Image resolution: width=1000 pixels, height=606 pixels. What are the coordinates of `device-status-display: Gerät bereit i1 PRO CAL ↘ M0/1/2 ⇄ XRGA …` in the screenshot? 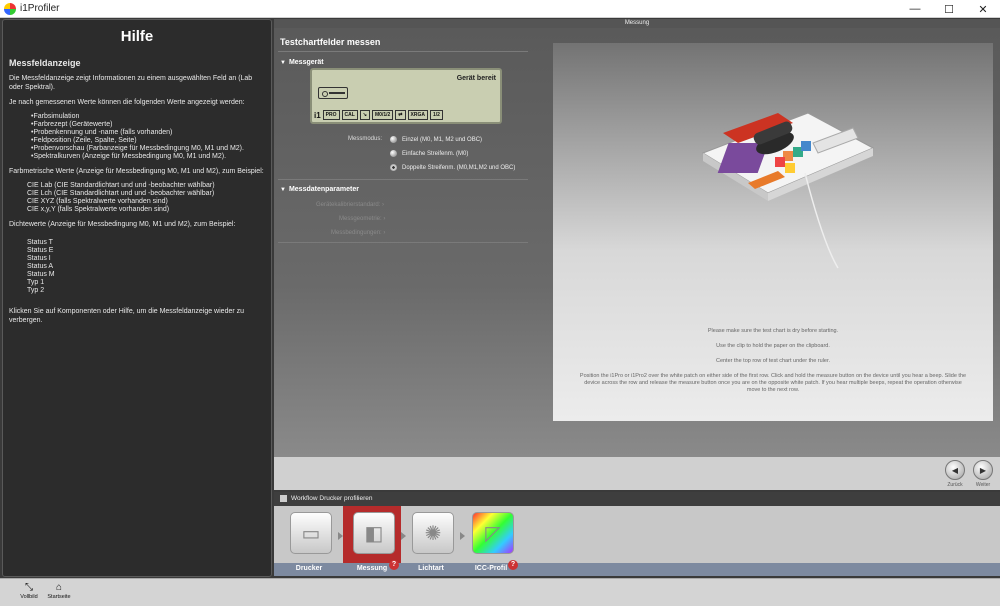 It's located at (406, 96).